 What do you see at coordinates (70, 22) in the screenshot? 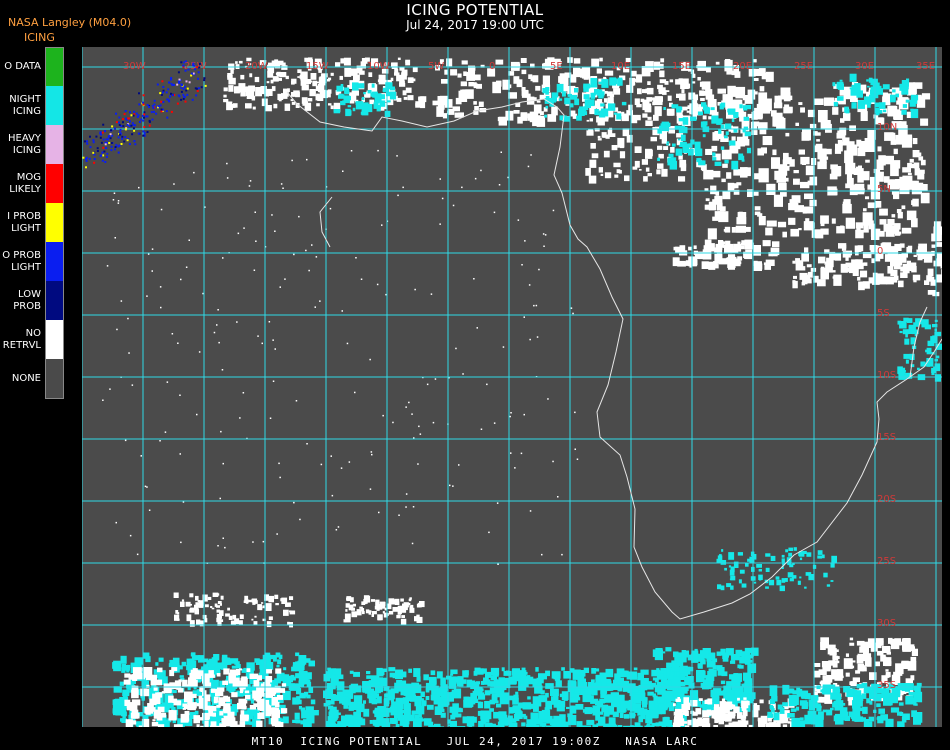
I see `producer-label: NASA Langley (M04.0)` at bounding box center [70, 22].